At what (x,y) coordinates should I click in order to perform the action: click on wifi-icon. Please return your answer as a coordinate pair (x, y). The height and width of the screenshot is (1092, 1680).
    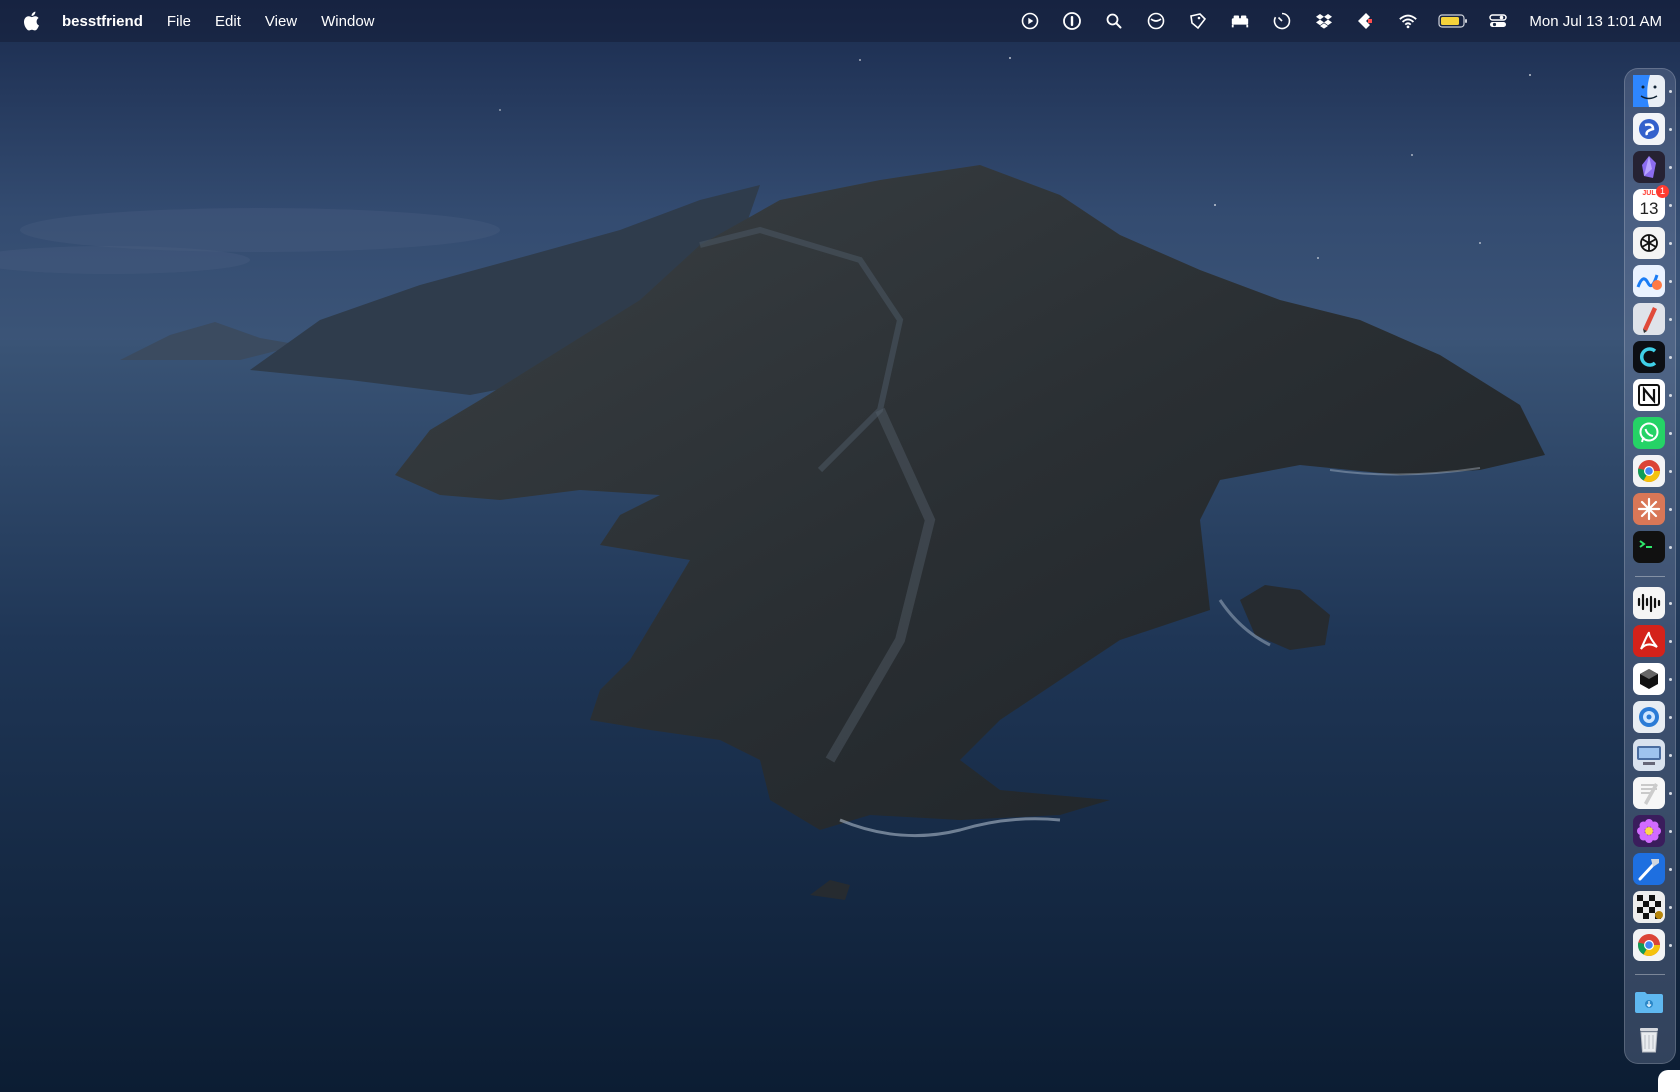
    Looking at the image, I should click on (1408, 21).